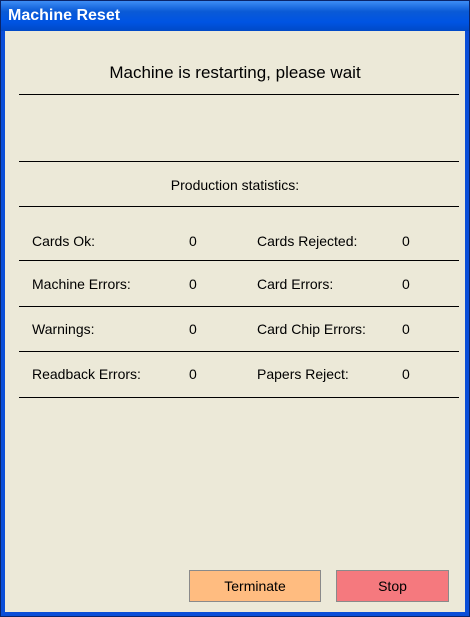 This screenshot has height=617, width=470. I want to click on status-message: Machine is restarting, please wait, so click(235, 72).